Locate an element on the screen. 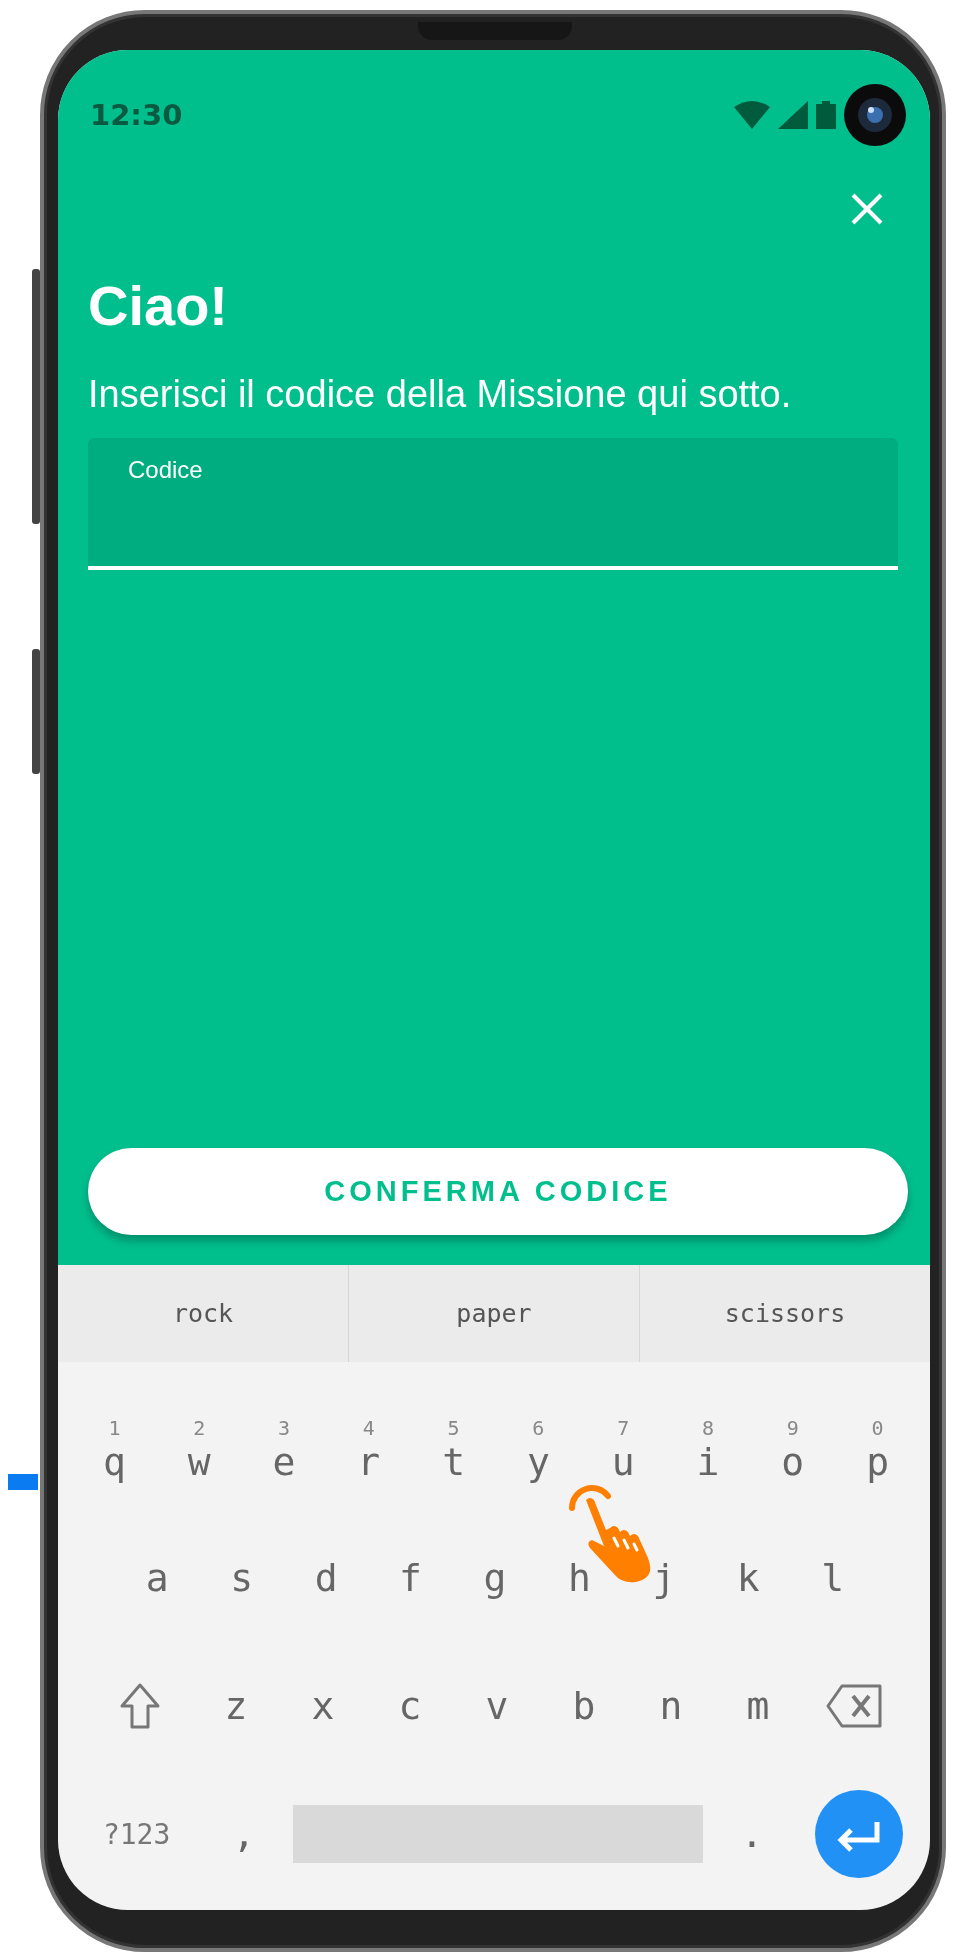 This screenshot has width=959, height=1957. instruction-text: Inserisci il codice della Missione qui sotto. is located at coordinates (440, 394).